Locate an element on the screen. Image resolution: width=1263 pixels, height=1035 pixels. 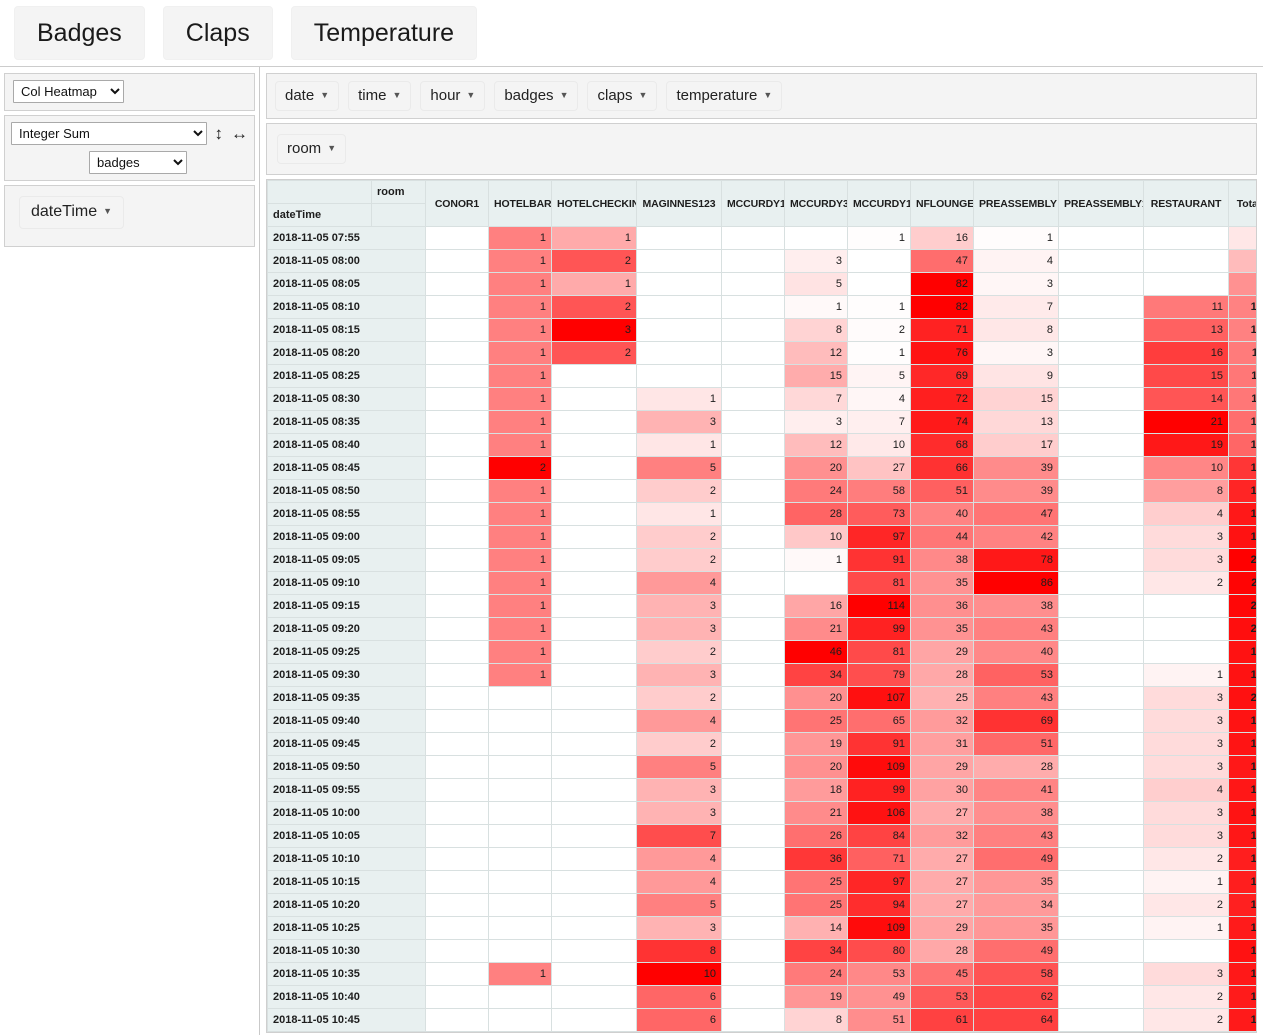
table-row: 2018-11-05 09:15 1 3 161143638 208 is located at coordinates (761, 606).